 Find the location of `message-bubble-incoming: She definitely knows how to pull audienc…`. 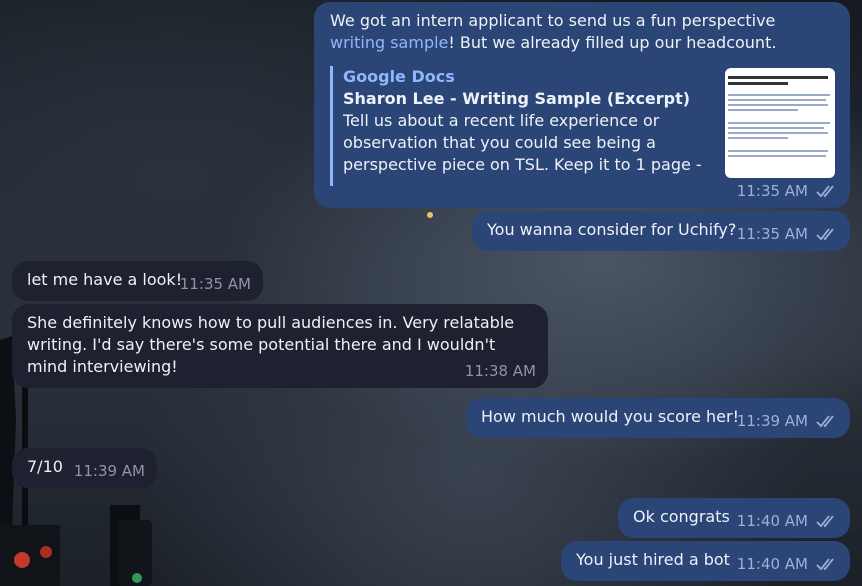

message-bubble-incoming: She definitely knows how to pull audienc… is located at coordinates (280, 346).